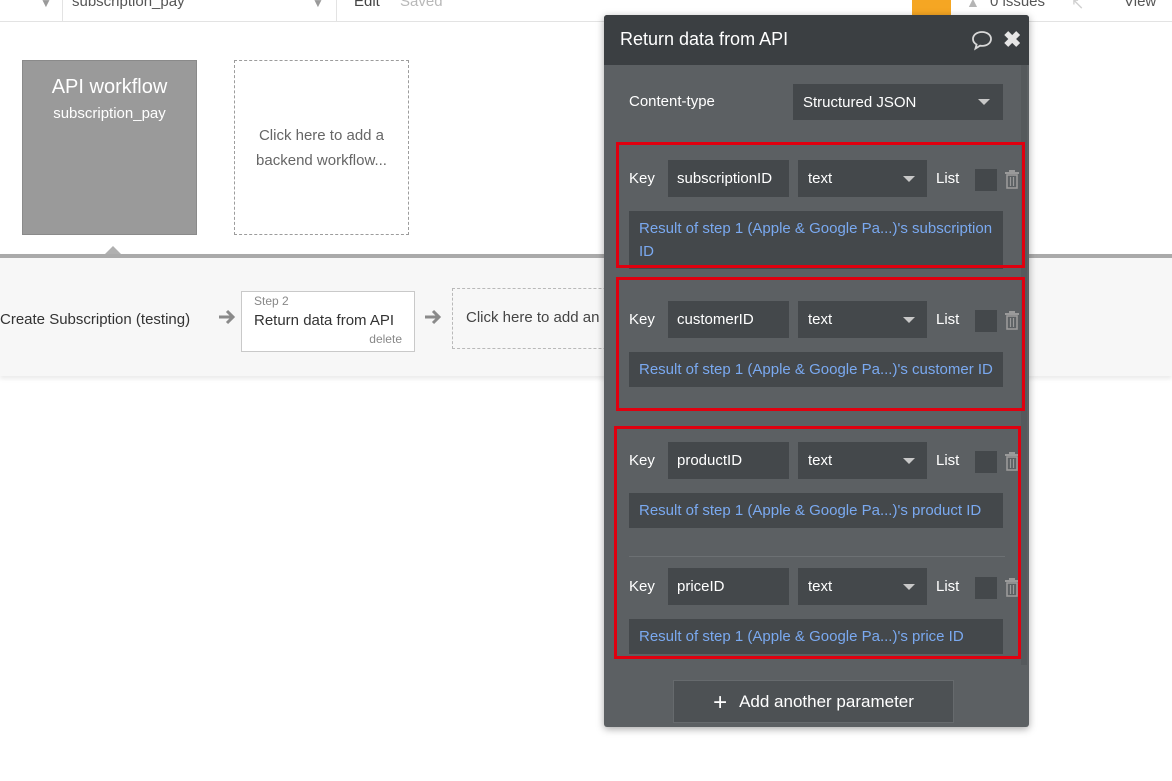  What do you see at coordinates (672, 101) in the screenshot?
I see `content-type-label: Content-type` at bounding box center [672, 101].